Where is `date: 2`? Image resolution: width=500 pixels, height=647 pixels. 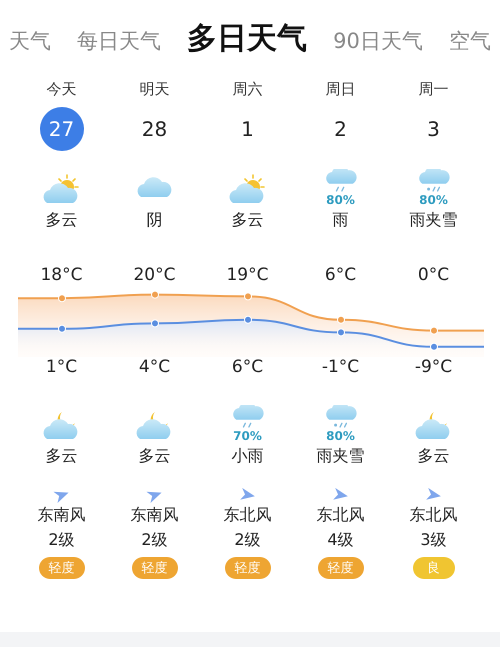 date: 2 is located at coordinates (340, 129).